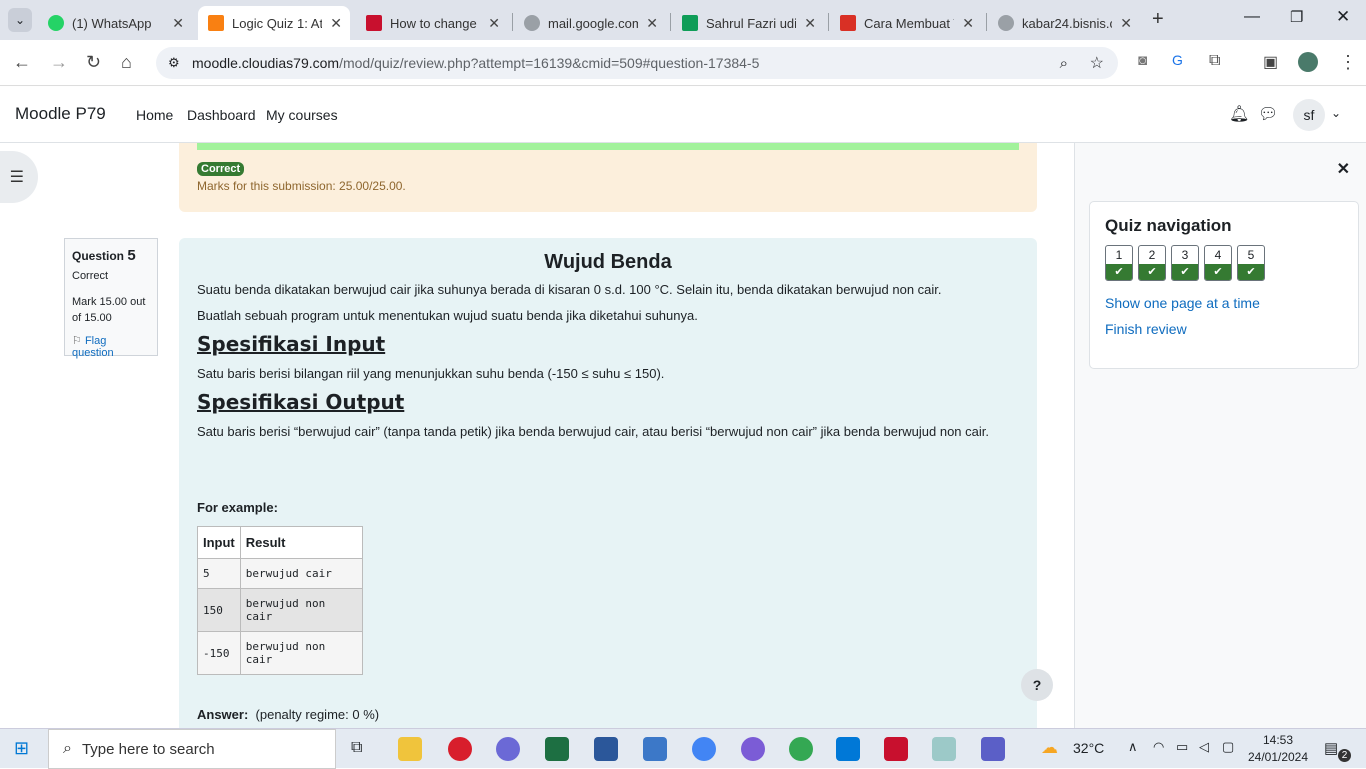 This screenshot has height=769, width=1366. Describe the element at coordinates (20, 20) in the screenshot. I see `tab-search-icon: ⌄` at that location.